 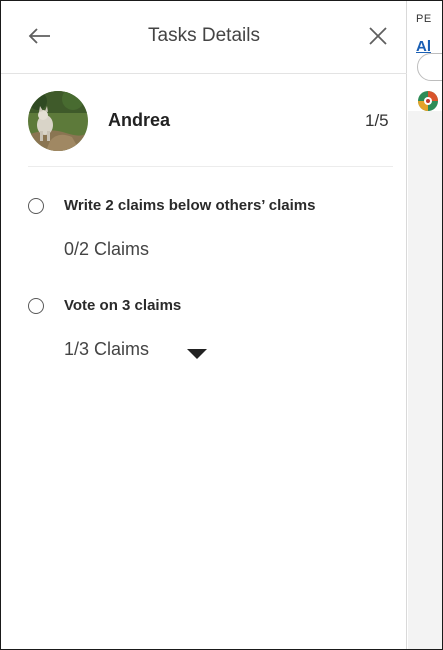 What do you see at coordinates (429, 67) in the screenshot?
I see `background-pill` at bounding box center [429, 67].